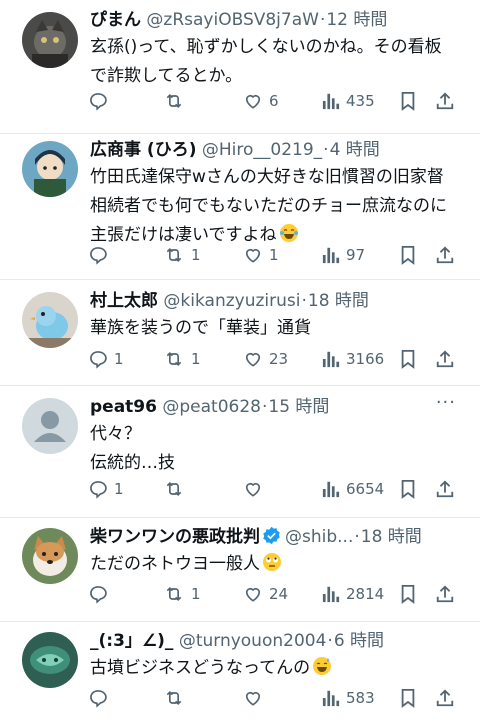  Describe the element at coordinates (277, 564) in the screenshot. I see `post-text: ただのネトウヨ一般人` at that location.